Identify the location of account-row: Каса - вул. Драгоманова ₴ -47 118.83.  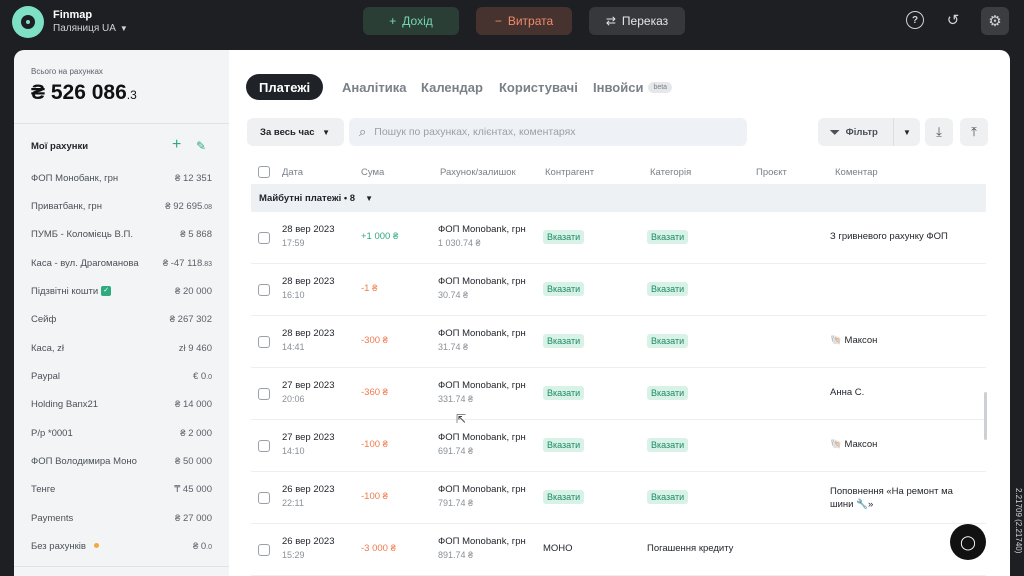
(121, 263).